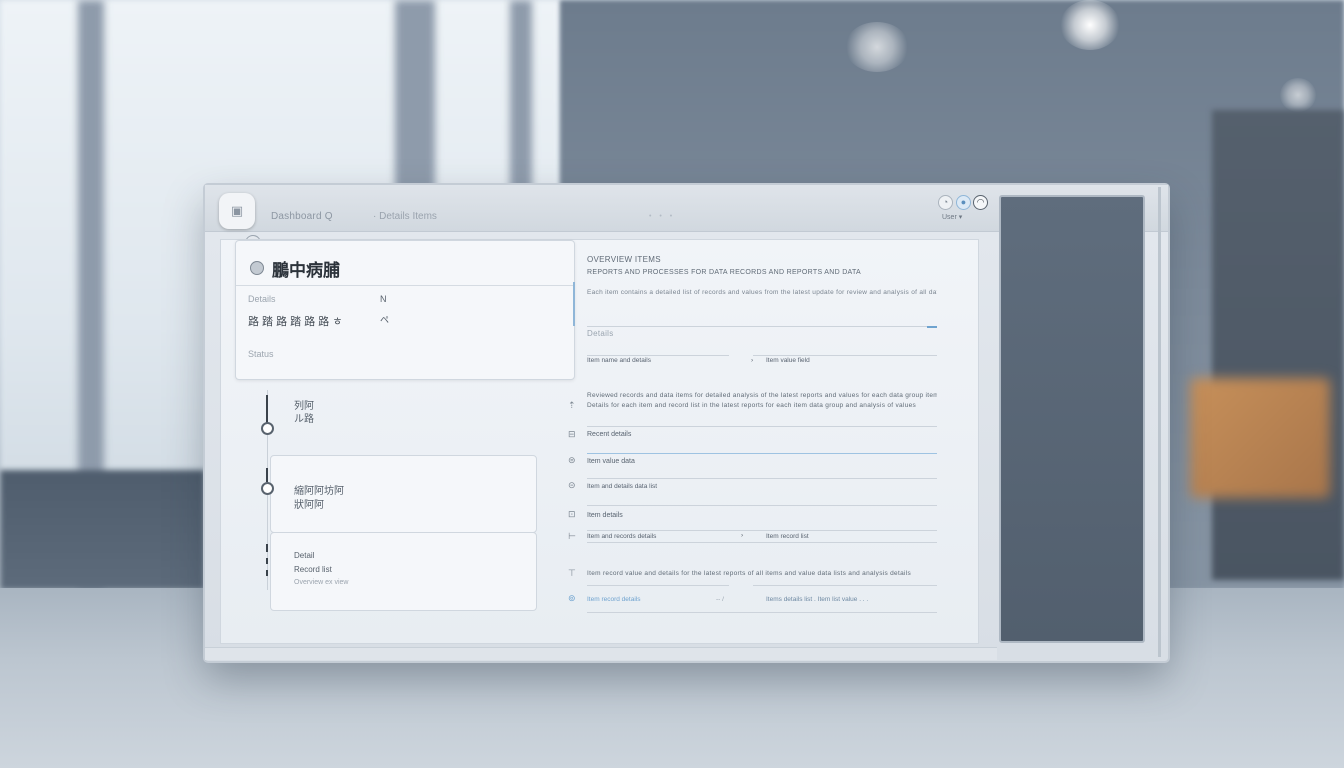 Image resolution: width=1344 pixels, height=768 pixels. Describe the element at coordinates (613, 599) in the screenshot. I see `footer-link: Item record details` at that location.